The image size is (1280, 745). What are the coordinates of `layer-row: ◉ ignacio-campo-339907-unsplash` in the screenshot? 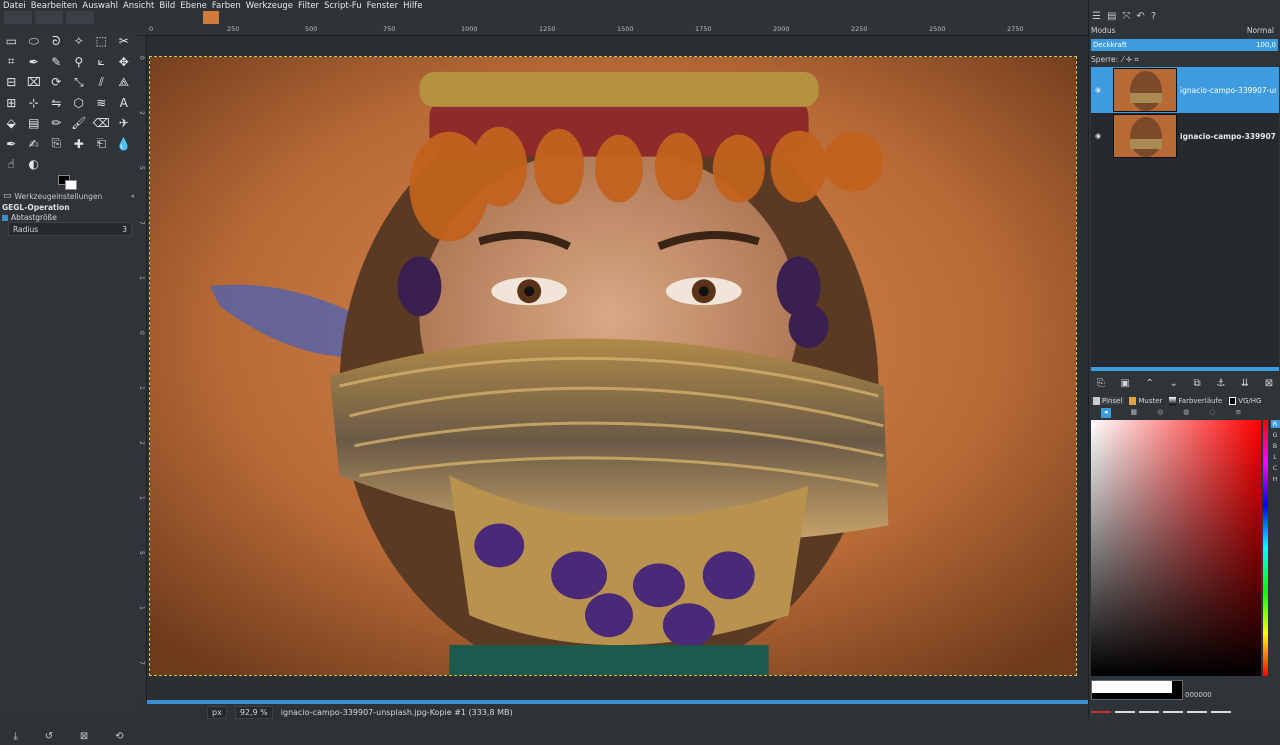 It's located at (1185, 136).